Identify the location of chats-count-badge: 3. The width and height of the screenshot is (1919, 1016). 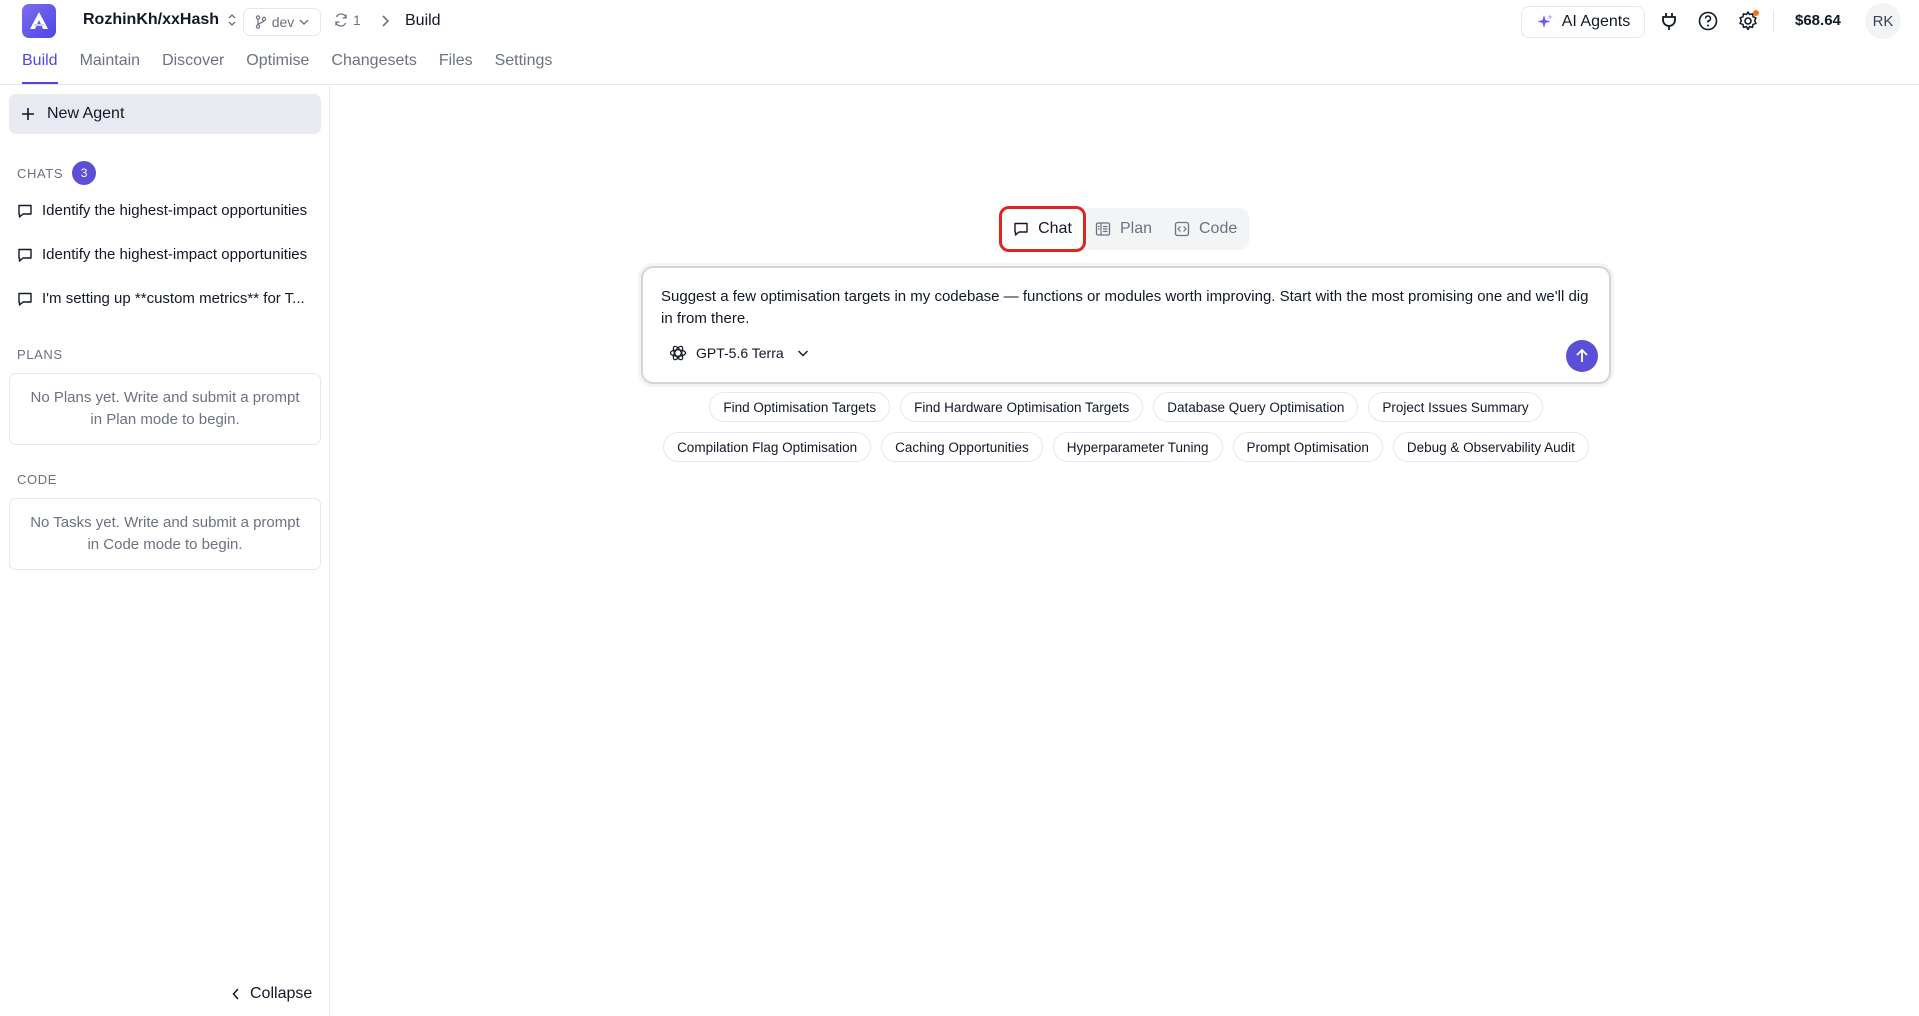
(84, 173).